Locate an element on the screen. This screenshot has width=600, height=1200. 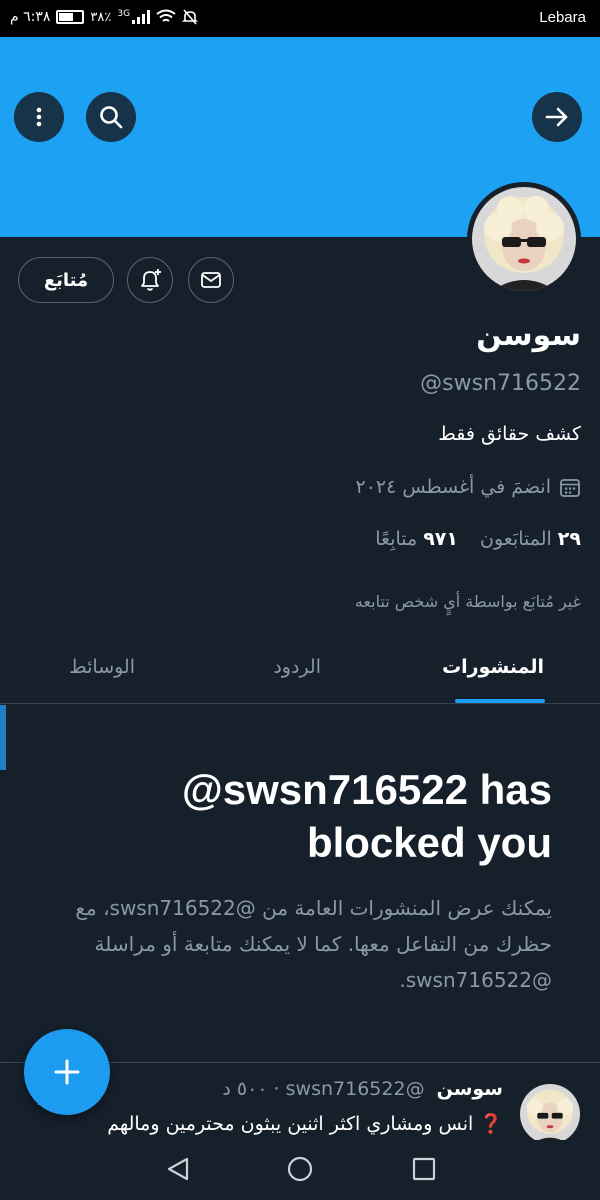
follow-stats: ٢٩المتابَعون ٩٧١متابِعًا is located at coordinates (478, 539).